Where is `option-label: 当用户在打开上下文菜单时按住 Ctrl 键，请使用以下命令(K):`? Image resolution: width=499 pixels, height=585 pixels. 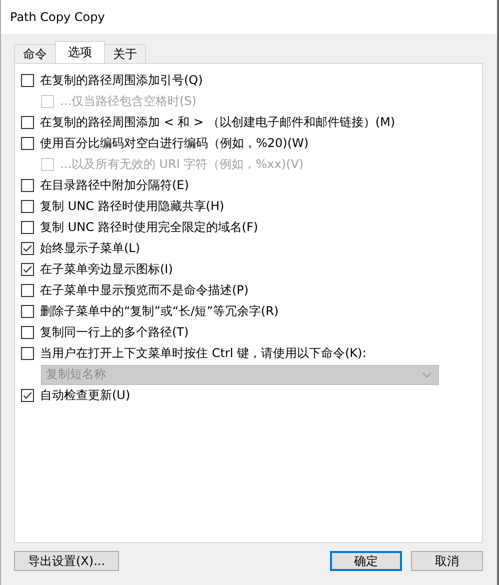
option-label: 当用户在打开上下文菜单时按住 Ctrl 键，请使用以下命令(K): is located at coordinates (203, 353).